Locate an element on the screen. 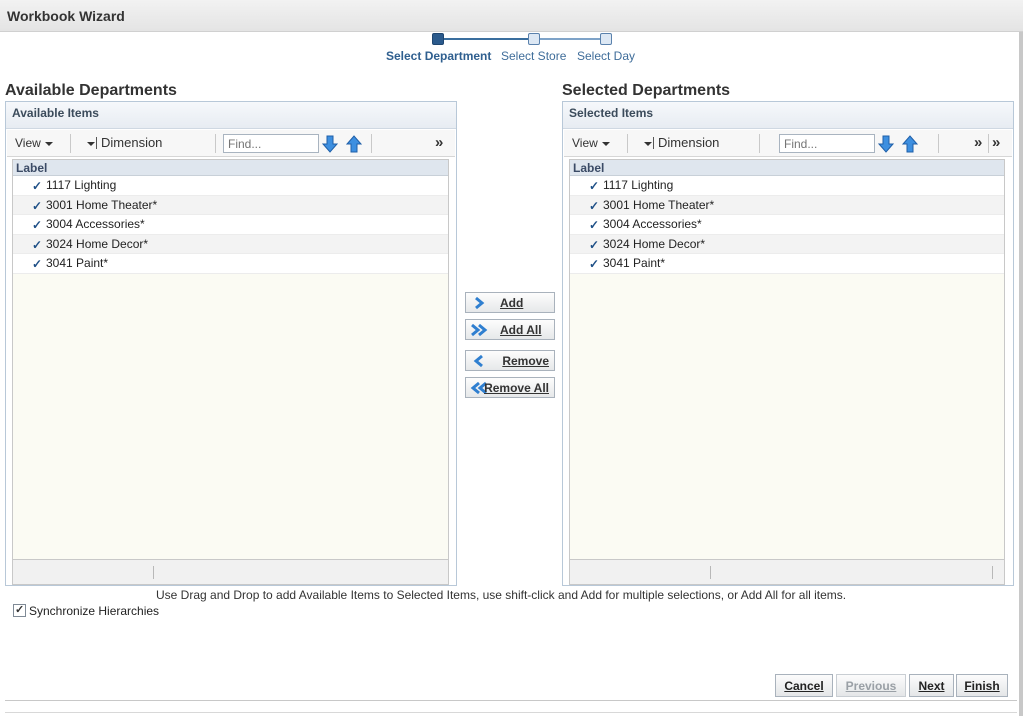  checkbox-checked-icon is located at coordinates (19, 610).